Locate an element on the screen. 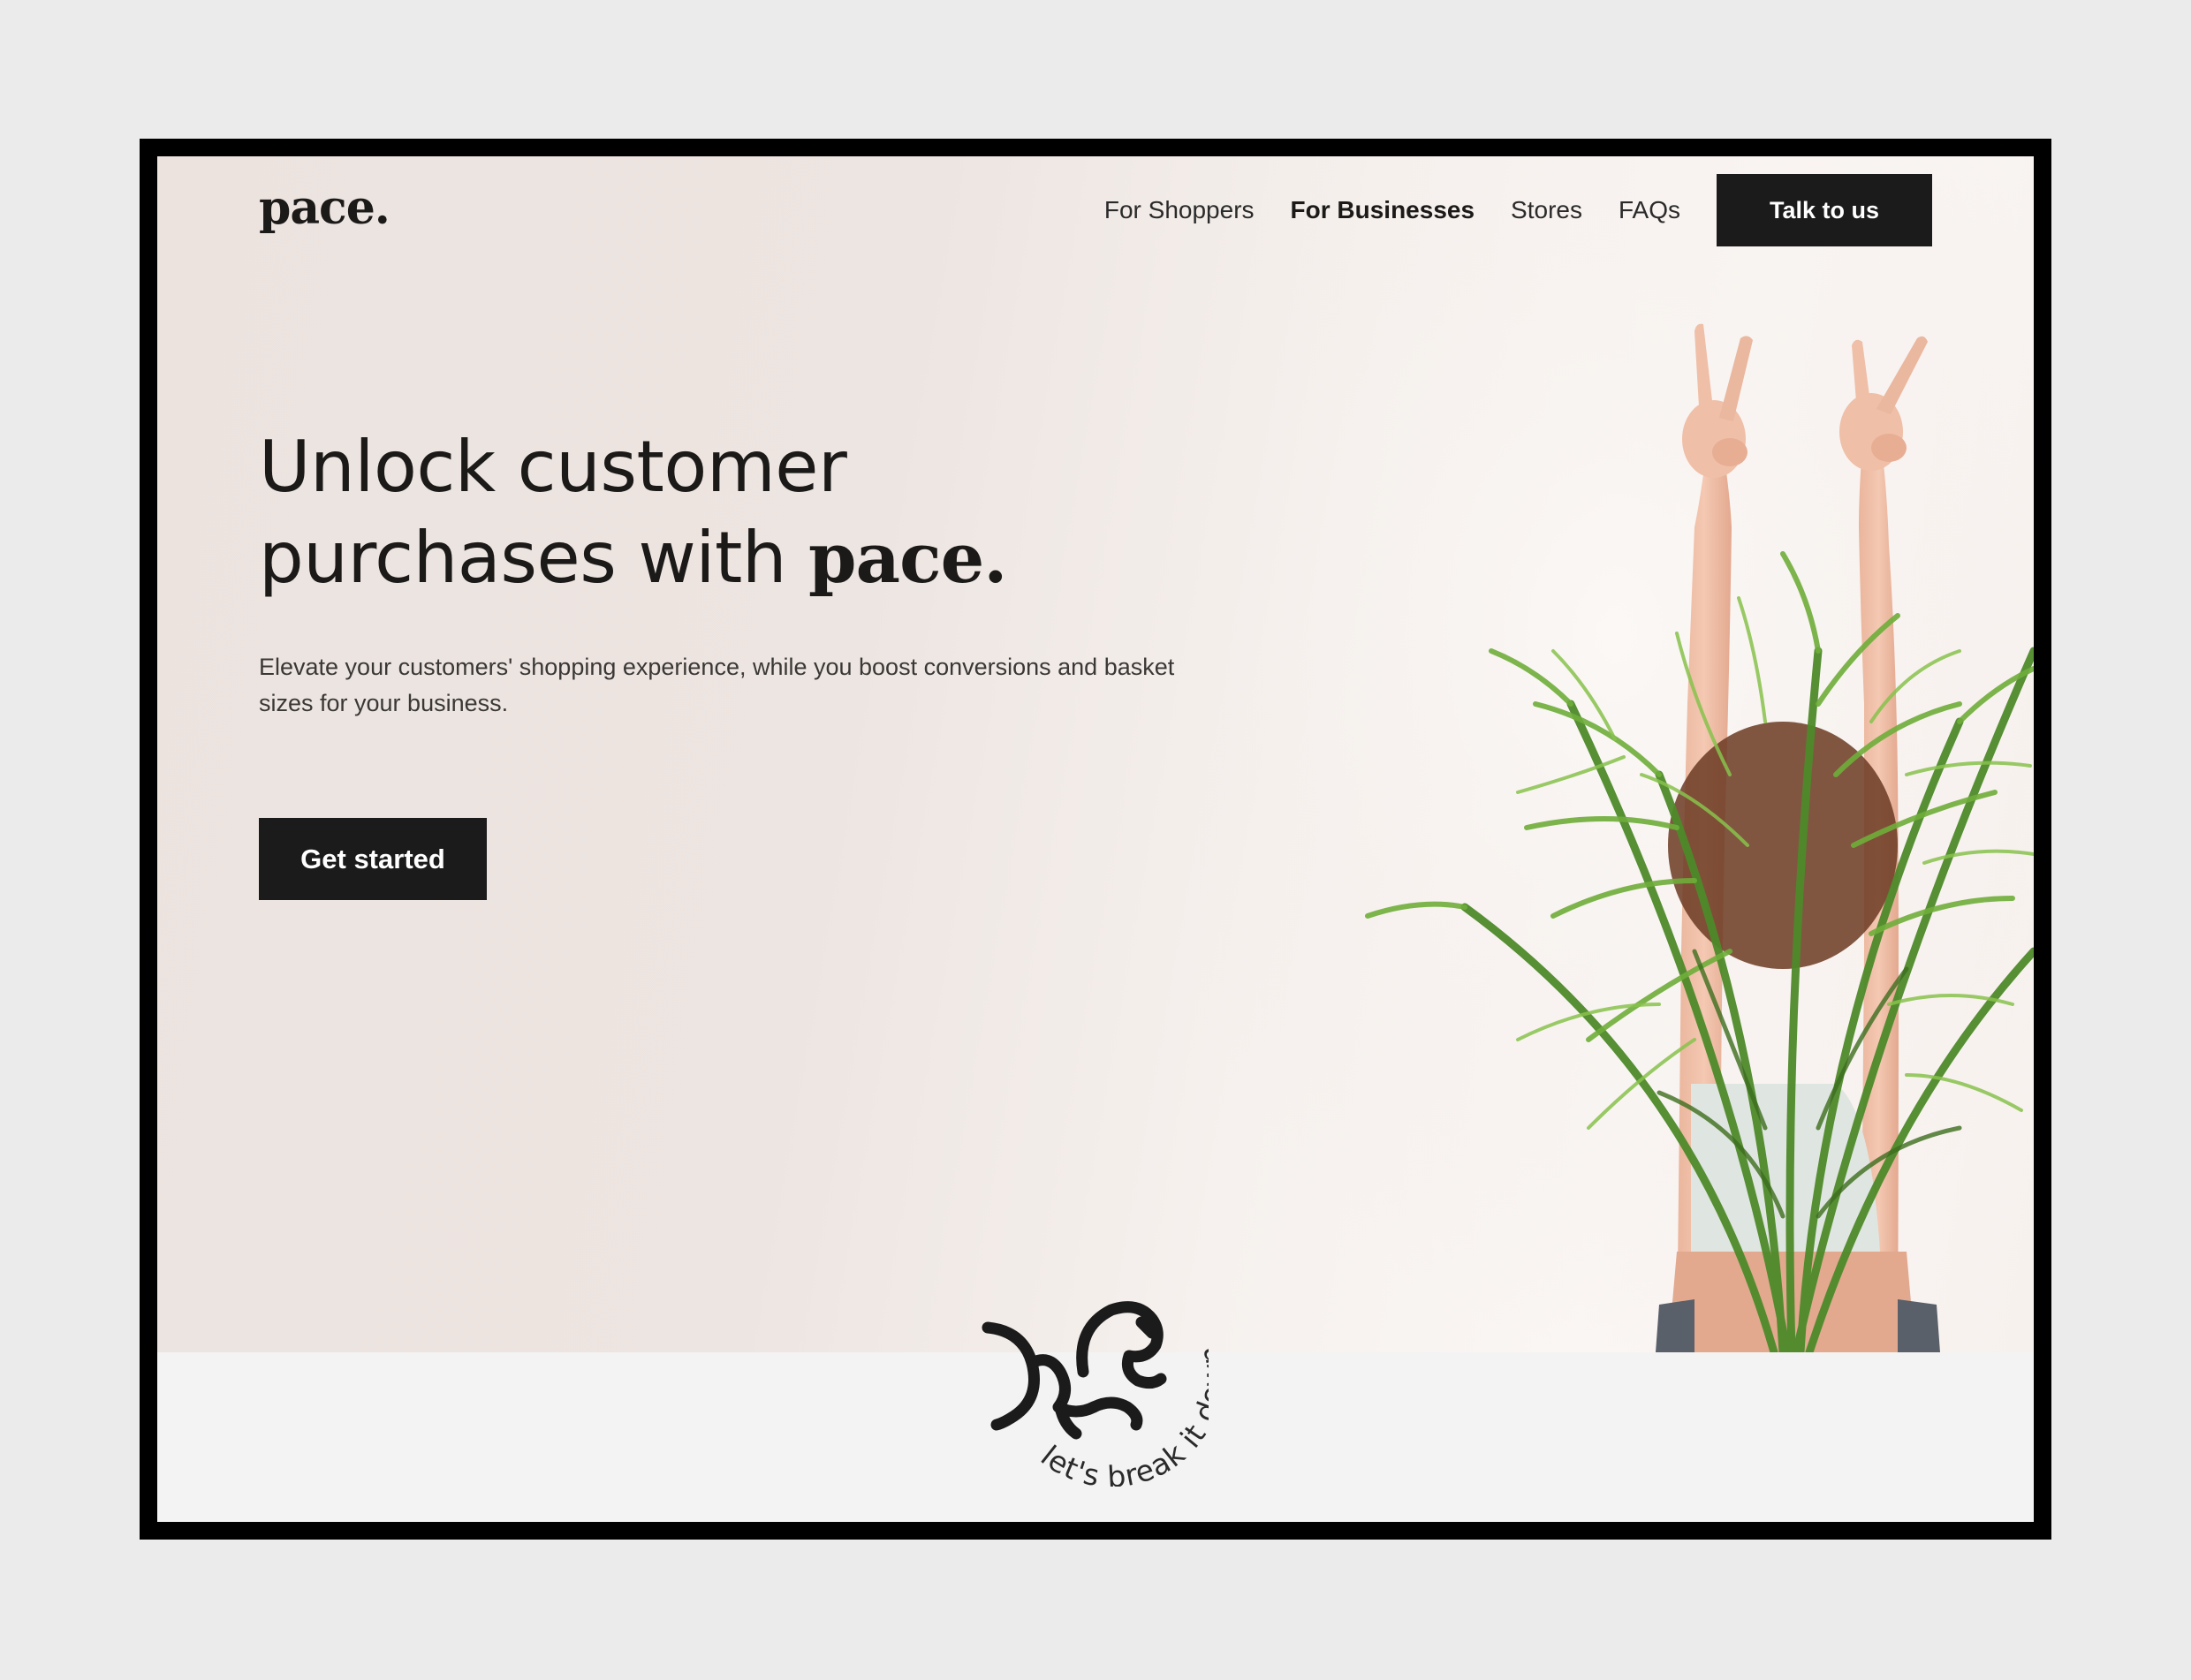 Image resolution: width=2191 pixels, height=1680 pixels. horse-logo-badge: let's break it down is located at coordinates (1094, 1381).